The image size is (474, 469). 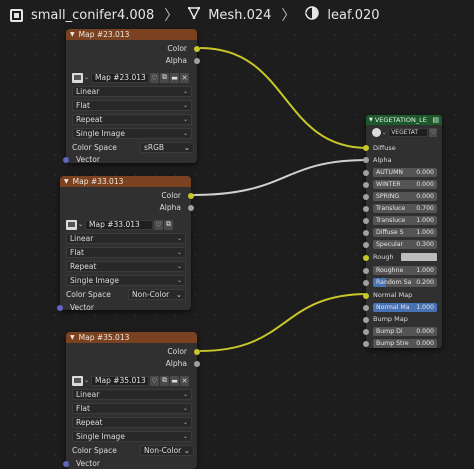 I want to click on node-header: ▼ Map #33.013, so click(x=125, y=181).